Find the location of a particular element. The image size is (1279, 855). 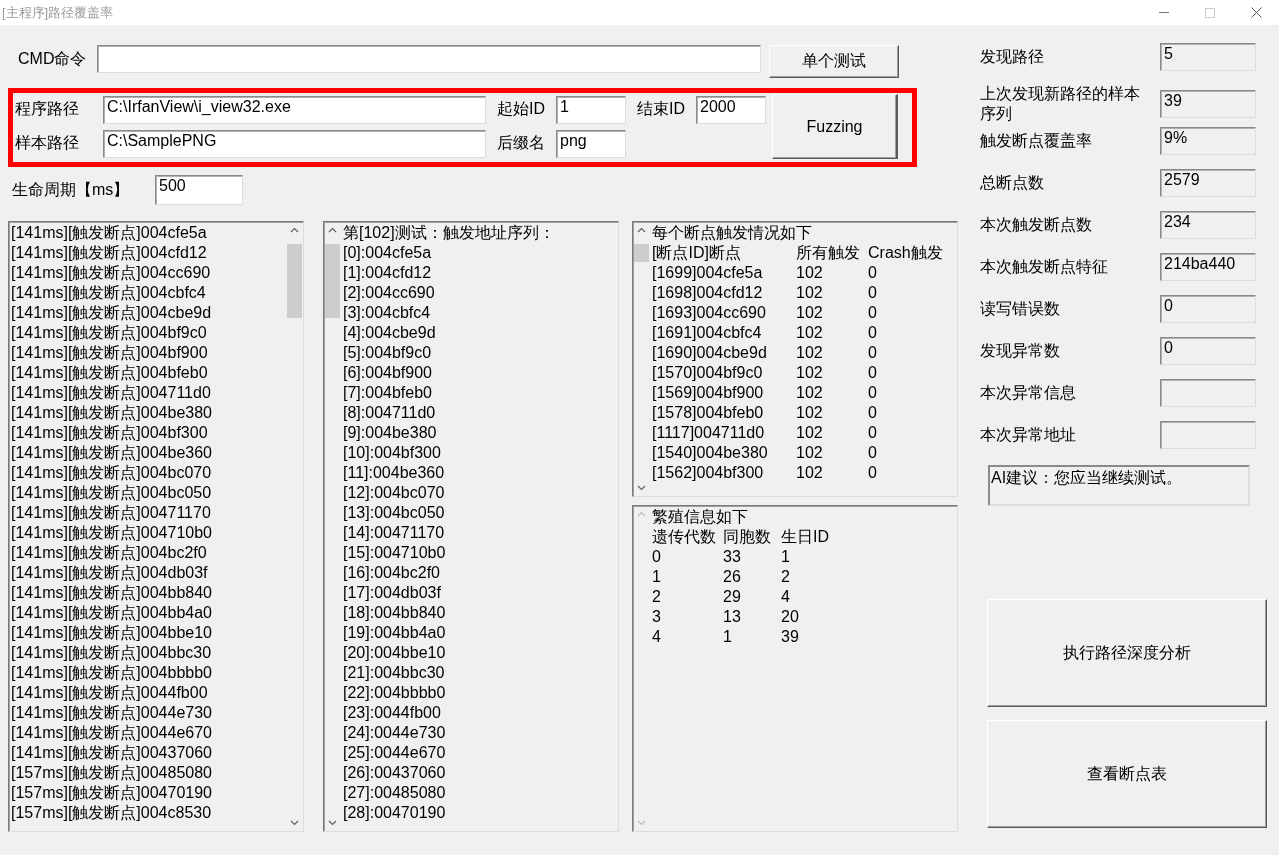

log-entry: [141ms][触发断点]004bf9c0 is located at coordinates (109, 333).